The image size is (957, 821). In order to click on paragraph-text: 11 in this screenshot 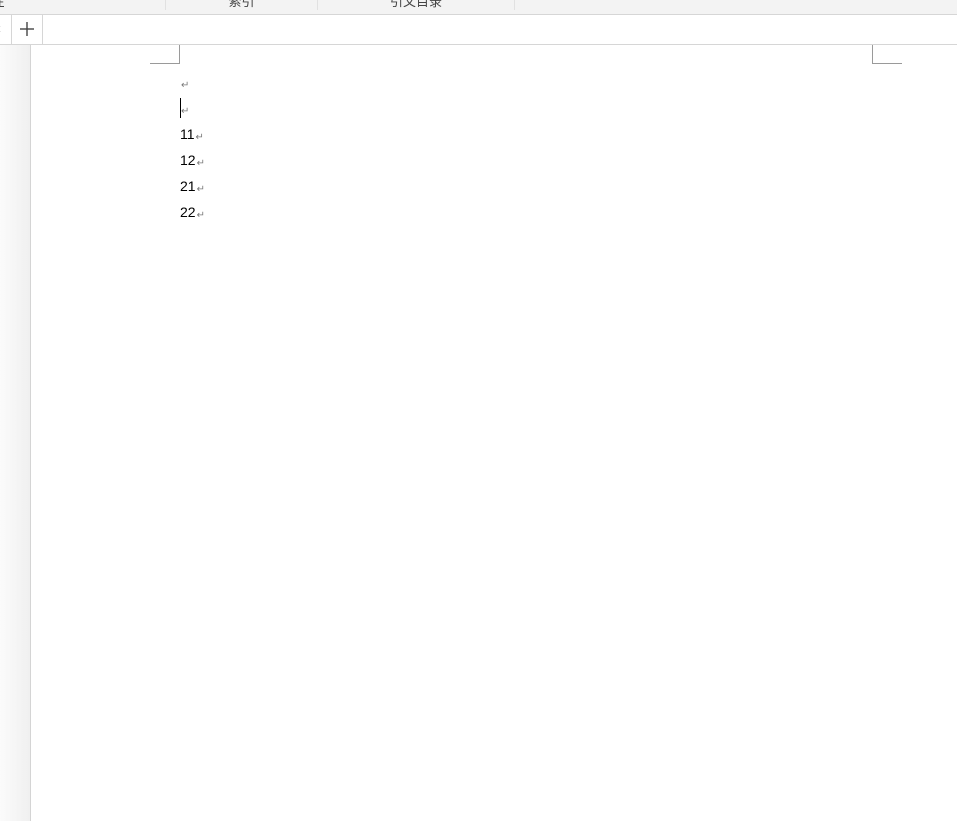, I will do `click(187, 134)`.